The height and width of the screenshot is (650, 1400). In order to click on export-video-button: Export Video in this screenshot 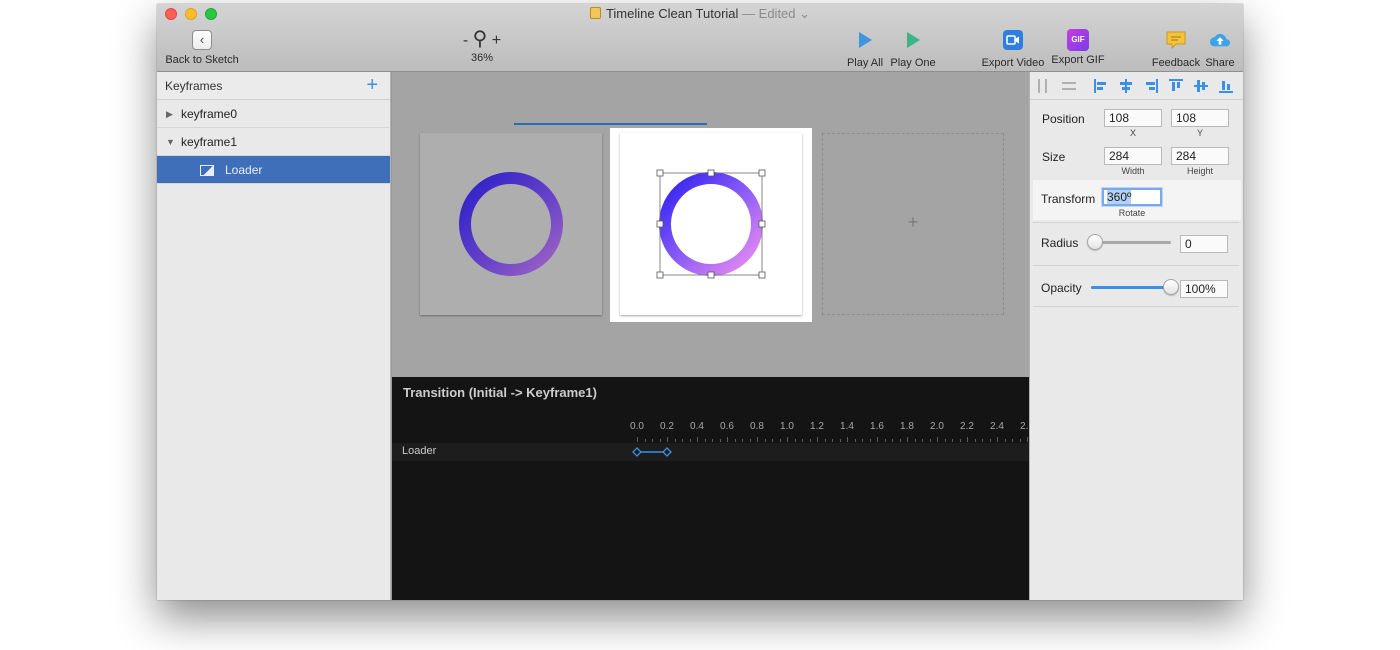, I will do `click(1013, 49)`.